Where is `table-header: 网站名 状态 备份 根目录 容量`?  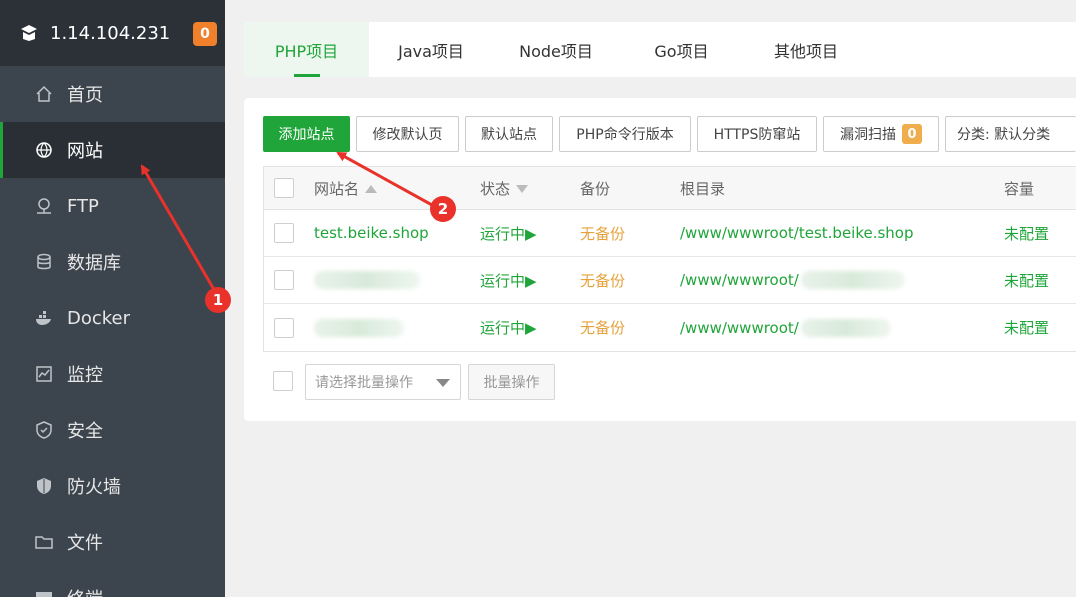 table-header: 网站名 状态 备份 根目录 容量 is located at coordinates (670, 188).